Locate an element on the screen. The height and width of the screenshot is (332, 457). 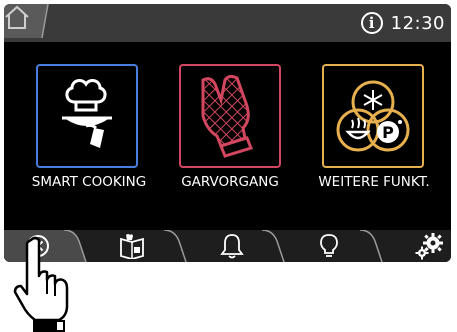
settings-button is located at coordinates (429, 246).